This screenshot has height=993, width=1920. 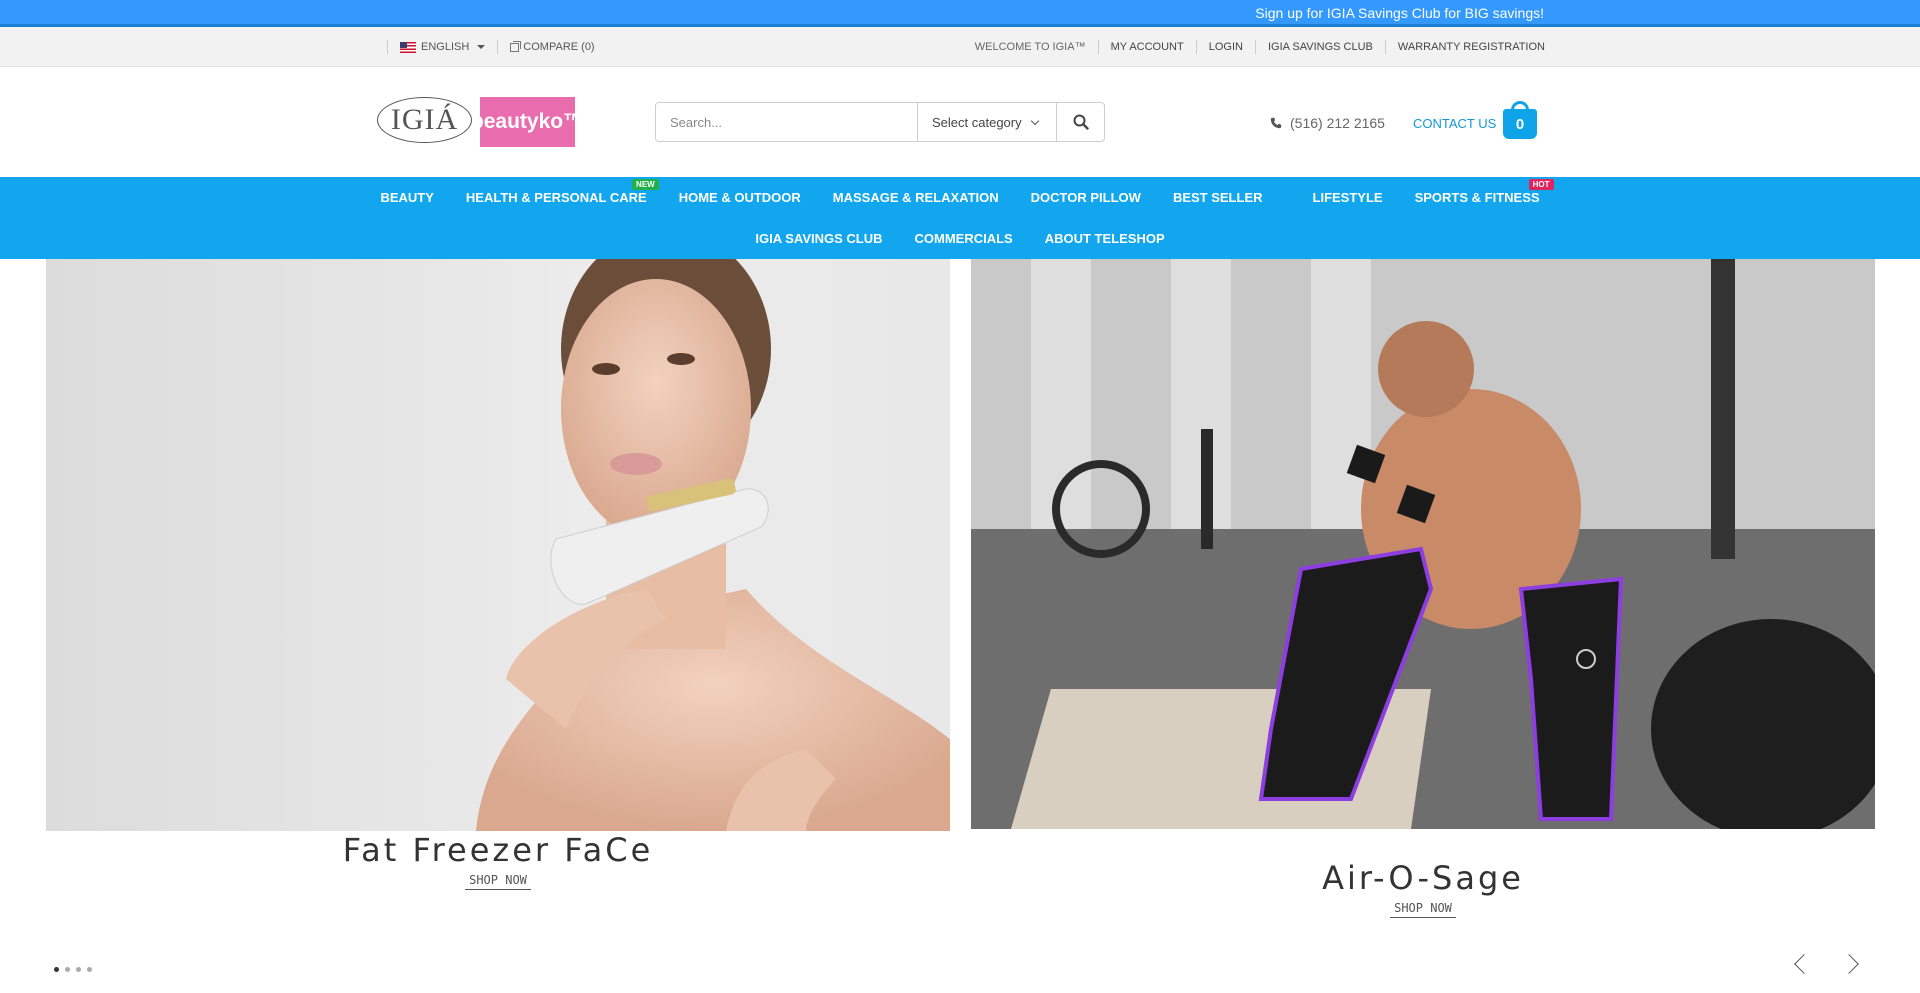 I want to click on search-bar: Select category, so click(x=880, y=122).